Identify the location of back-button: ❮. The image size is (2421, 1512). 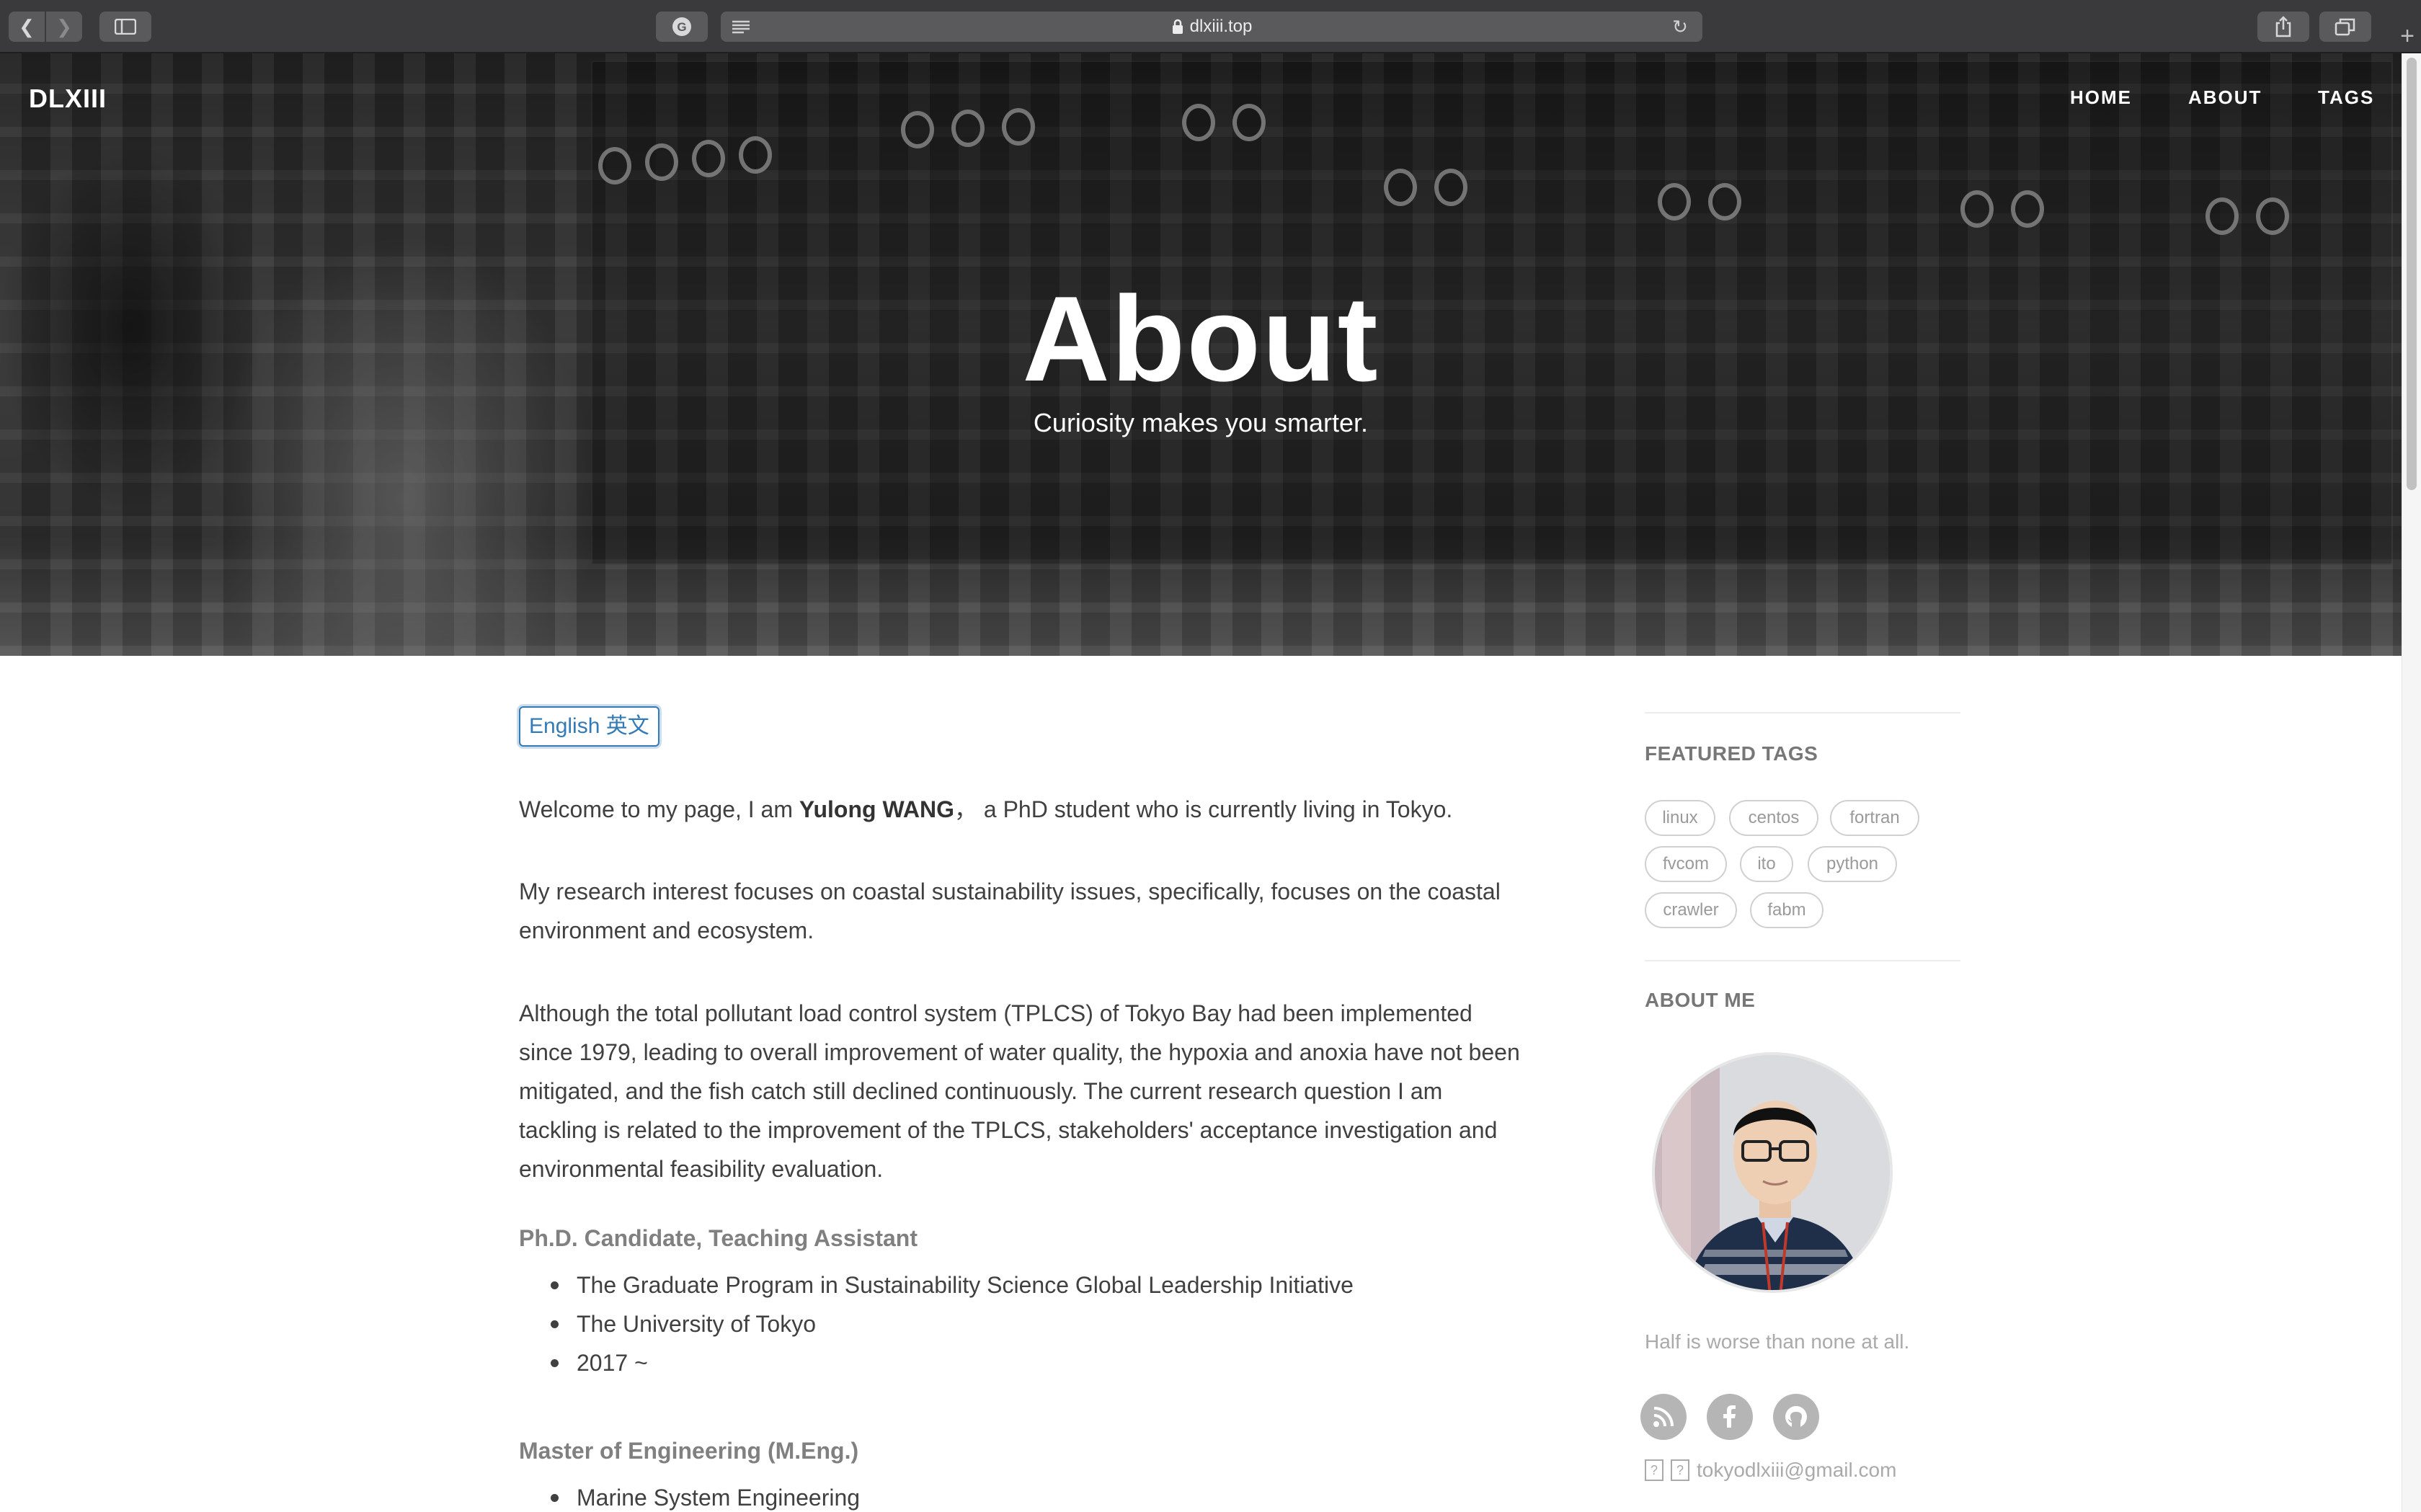
(27, 27).